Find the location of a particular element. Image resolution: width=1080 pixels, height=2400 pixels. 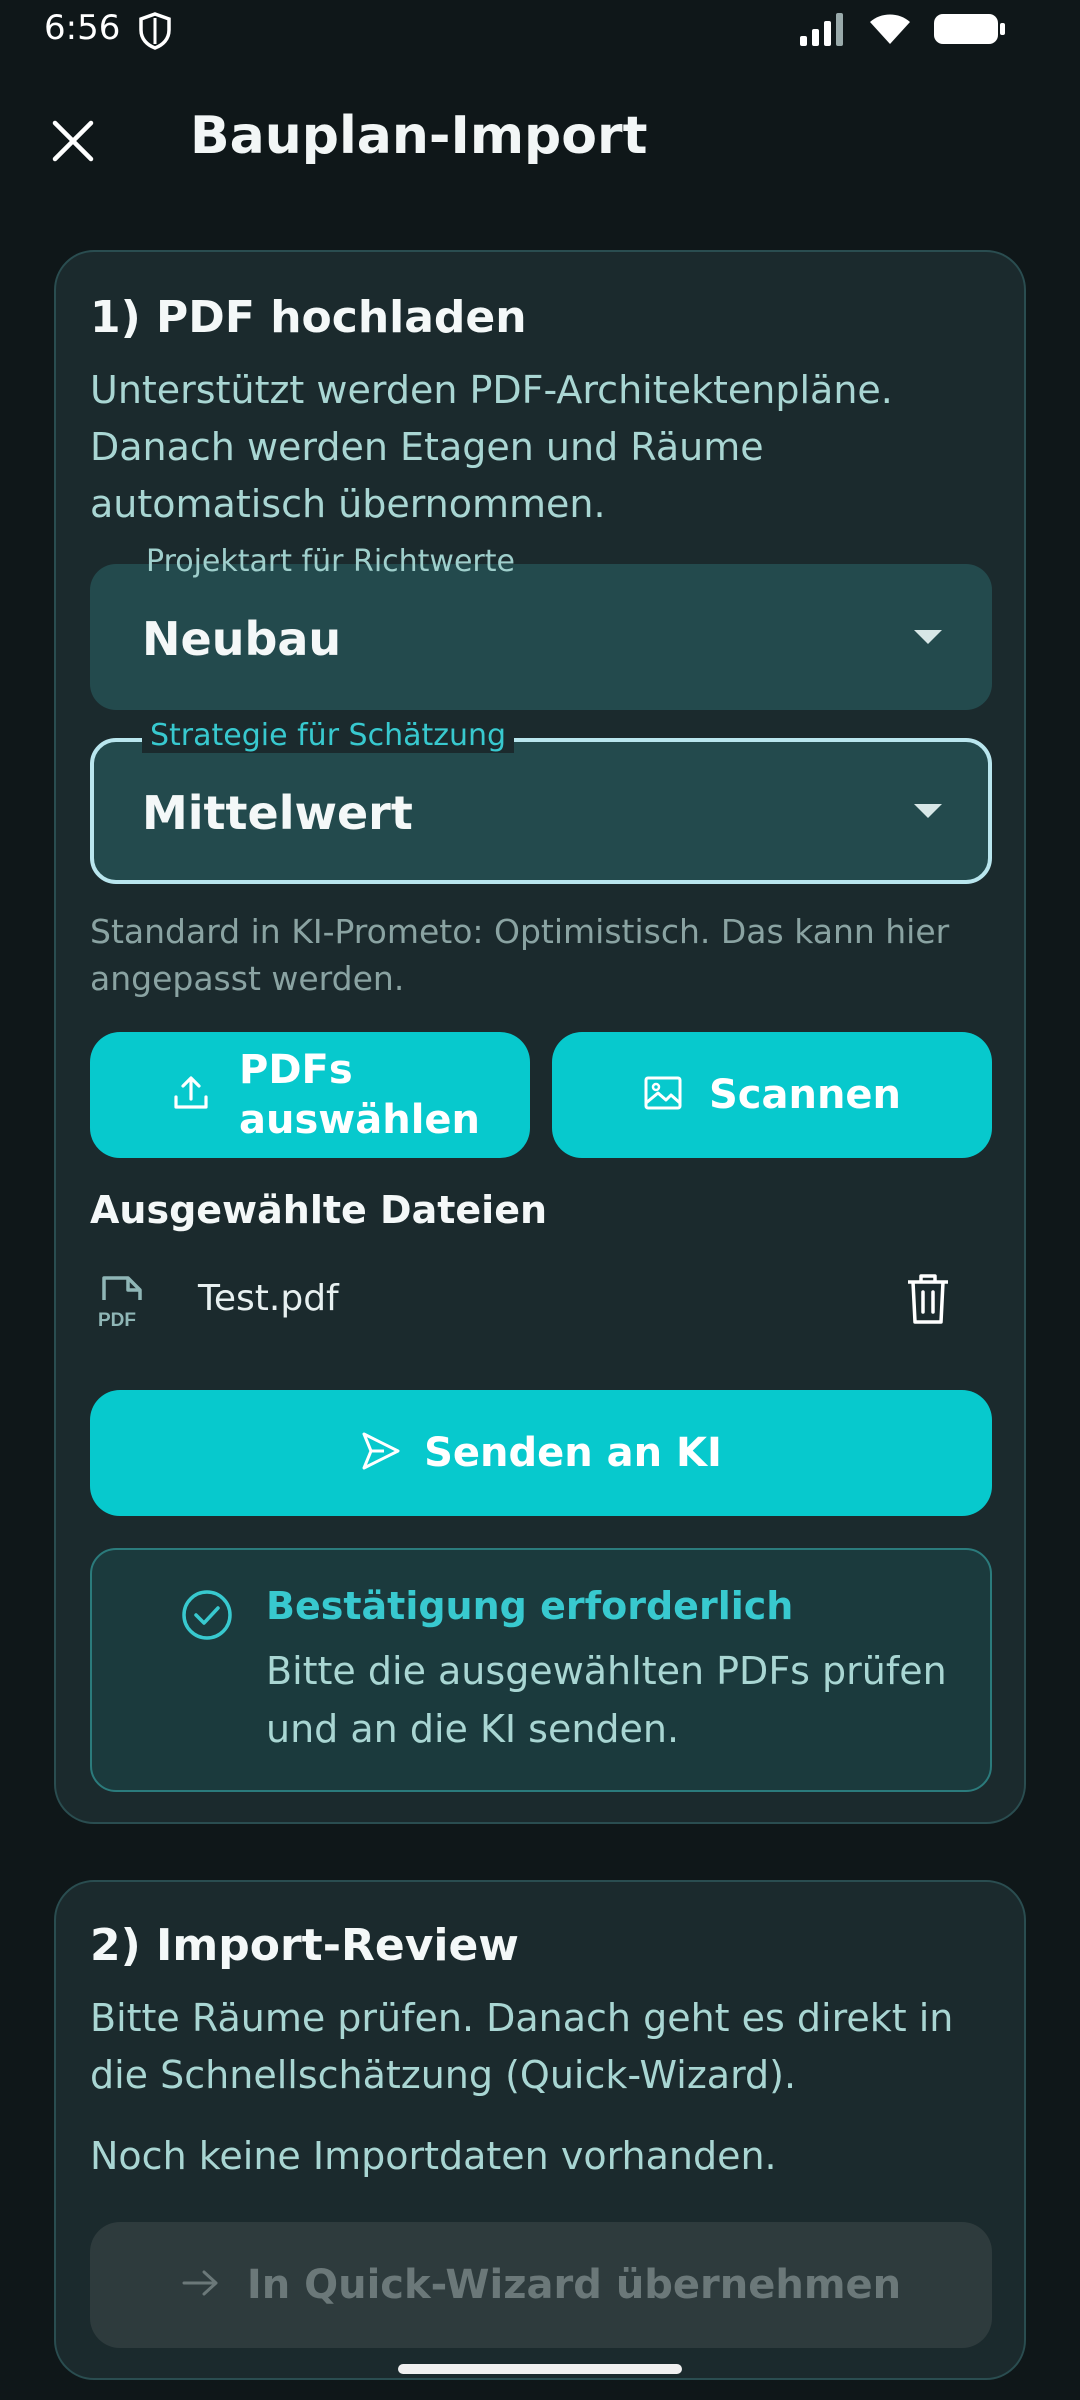

strategy-label: Strategie für Schätzung is located at coordinates (328, 735).